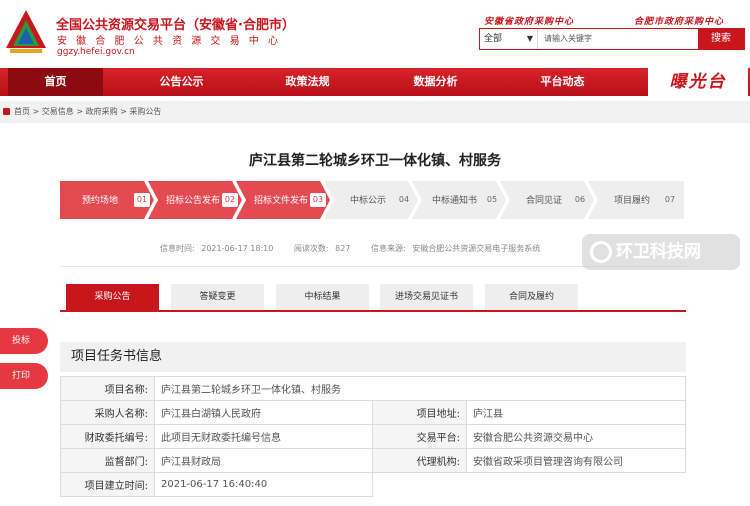 The width and height of the screenshot is (750, 506). Describe the element at coordinates (580, 199) in the screenshot. I see `step-number: 06` at that location.